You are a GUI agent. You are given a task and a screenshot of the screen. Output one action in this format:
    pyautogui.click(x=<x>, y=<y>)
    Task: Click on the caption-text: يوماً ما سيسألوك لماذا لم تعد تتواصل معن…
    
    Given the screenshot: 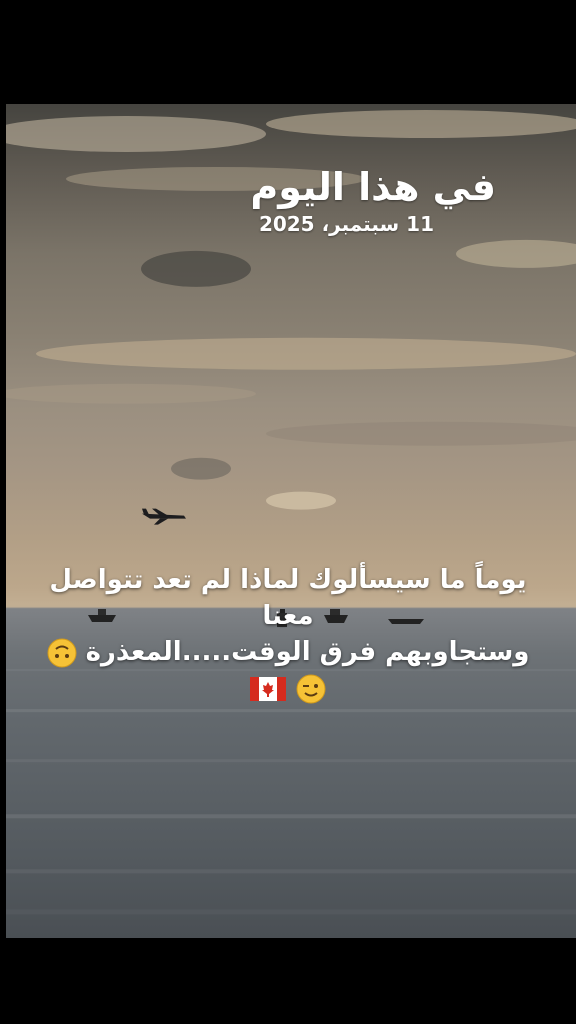 What is the action you would take?
    pyautogui.click(x=288, y=634)
    